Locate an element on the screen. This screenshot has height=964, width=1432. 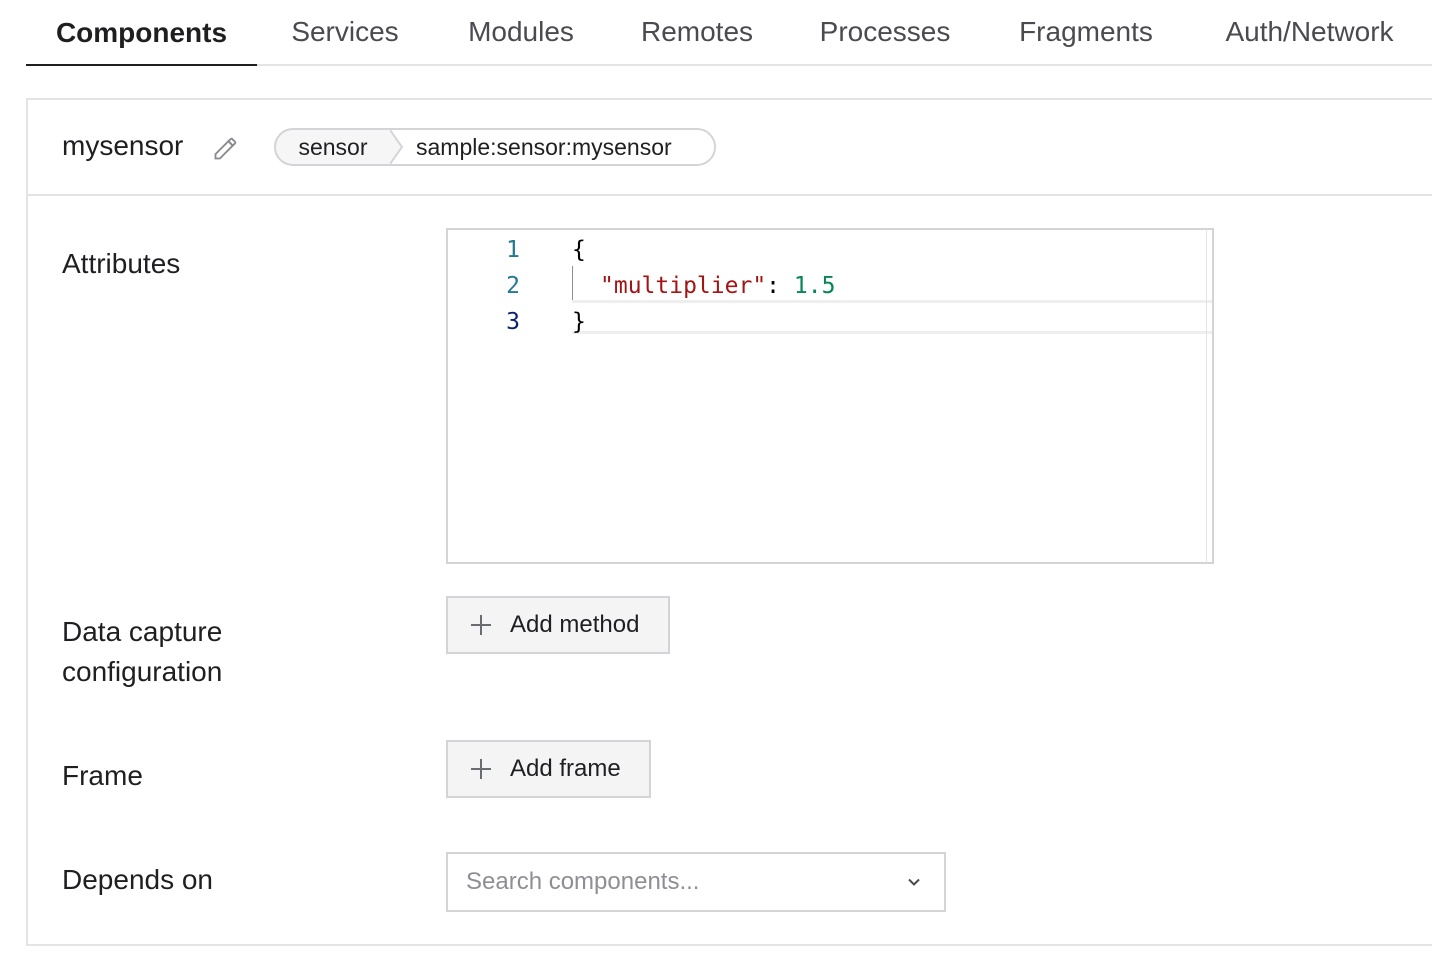
component-name: mysensor is located at coordinates (123, 145).